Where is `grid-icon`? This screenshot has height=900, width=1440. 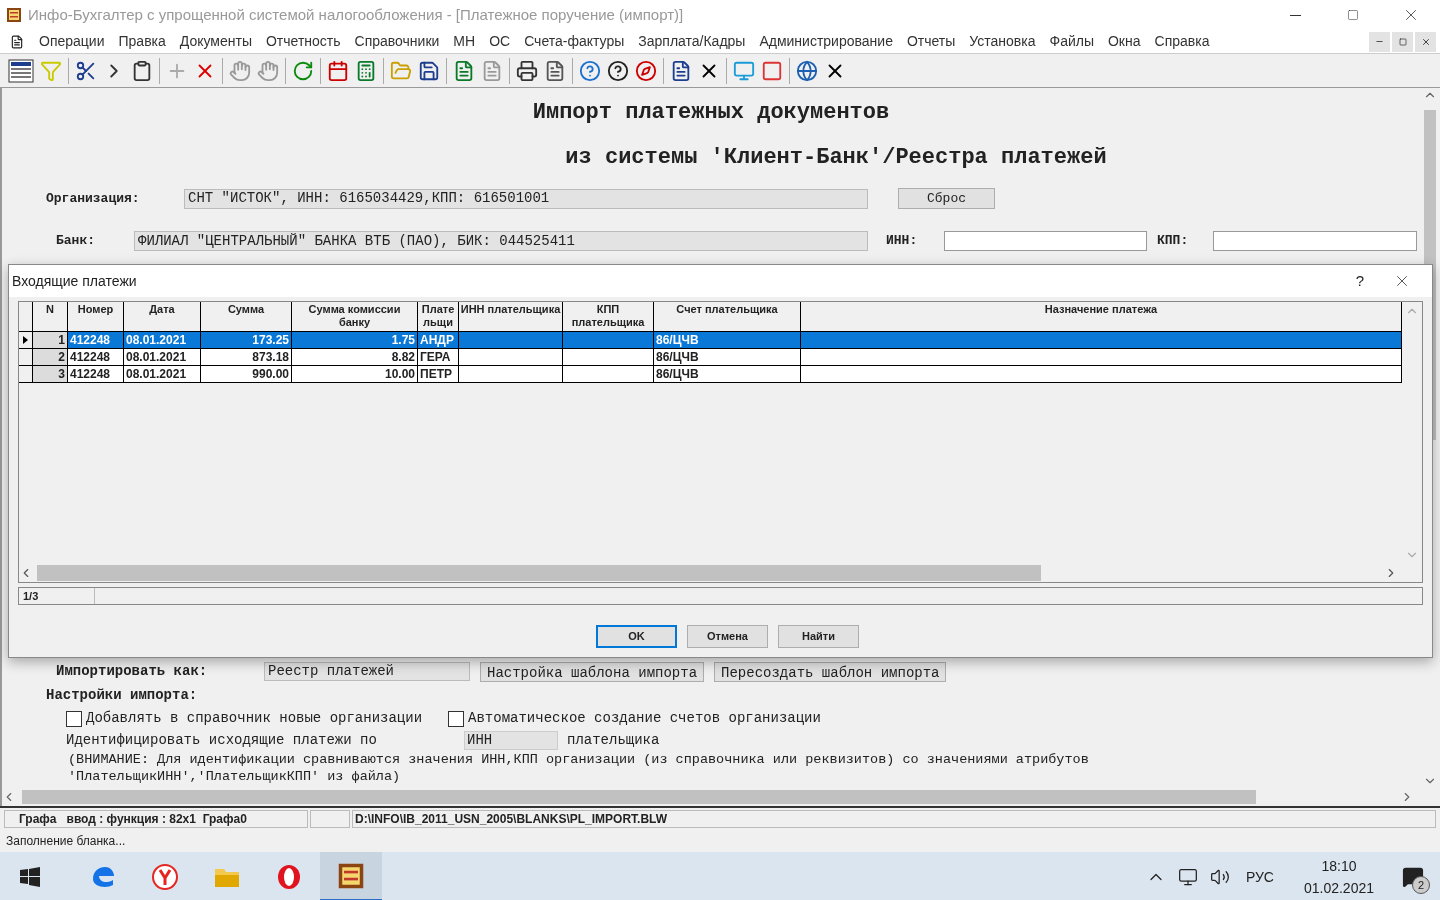 grid-icon is located at coordinates (21, 70).